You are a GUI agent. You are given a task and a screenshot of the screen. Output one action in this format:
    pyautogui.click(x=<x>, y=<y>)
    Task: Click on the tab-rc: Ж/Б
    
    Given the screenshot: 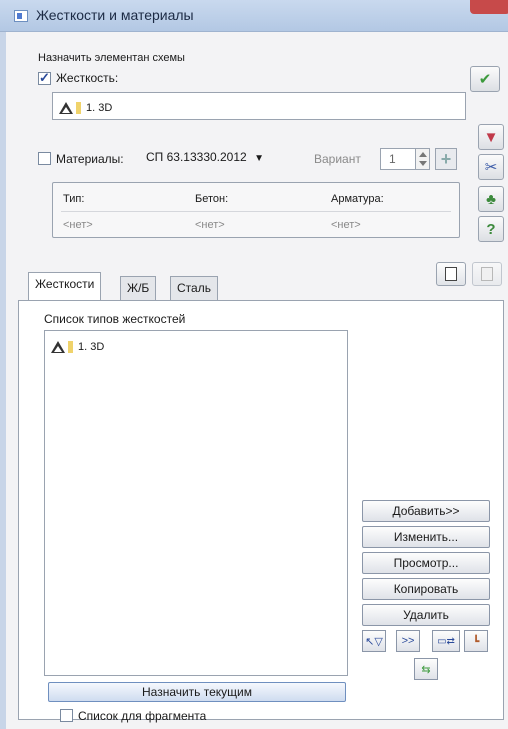 What is the action you would take?
    pyautogui.click(x=138, y=288)
    